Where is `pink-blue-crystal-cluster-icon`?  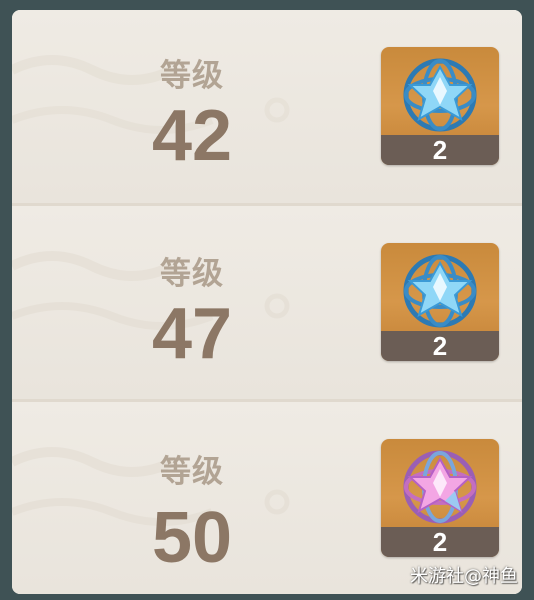 pink-blue-crystal-cluster-icon is located at coordinates (440, 487).